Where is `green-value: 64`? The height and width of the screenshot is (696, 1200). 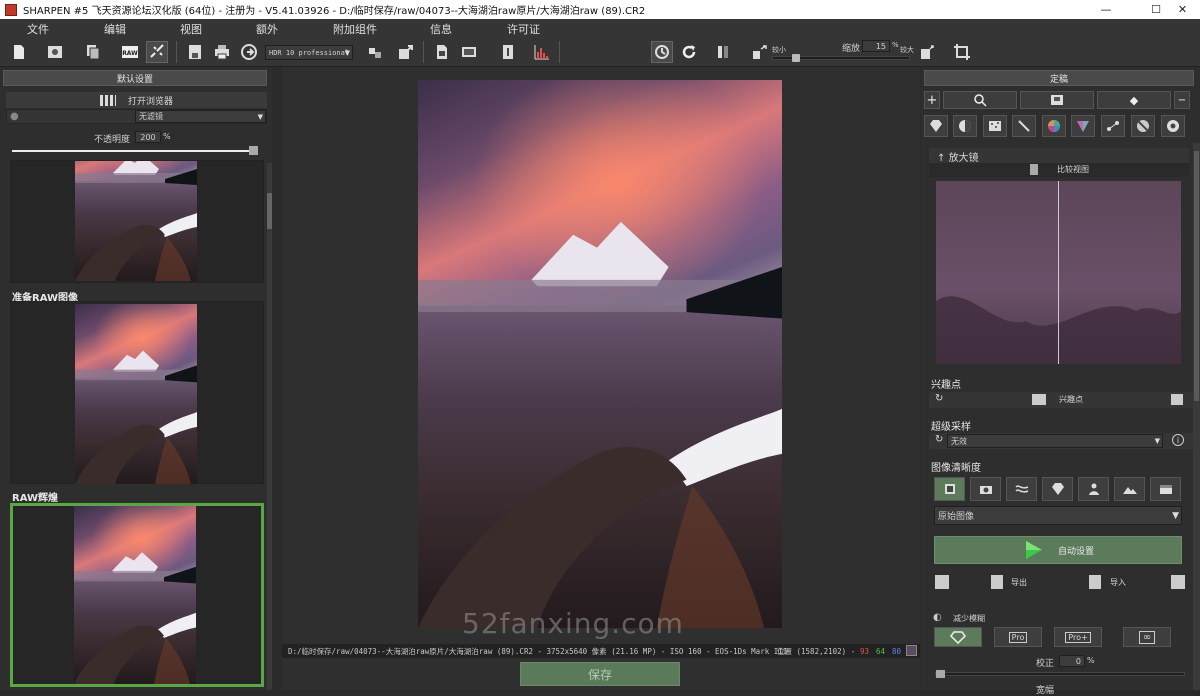 green-value: 64 is located at coordinates (881, 651).